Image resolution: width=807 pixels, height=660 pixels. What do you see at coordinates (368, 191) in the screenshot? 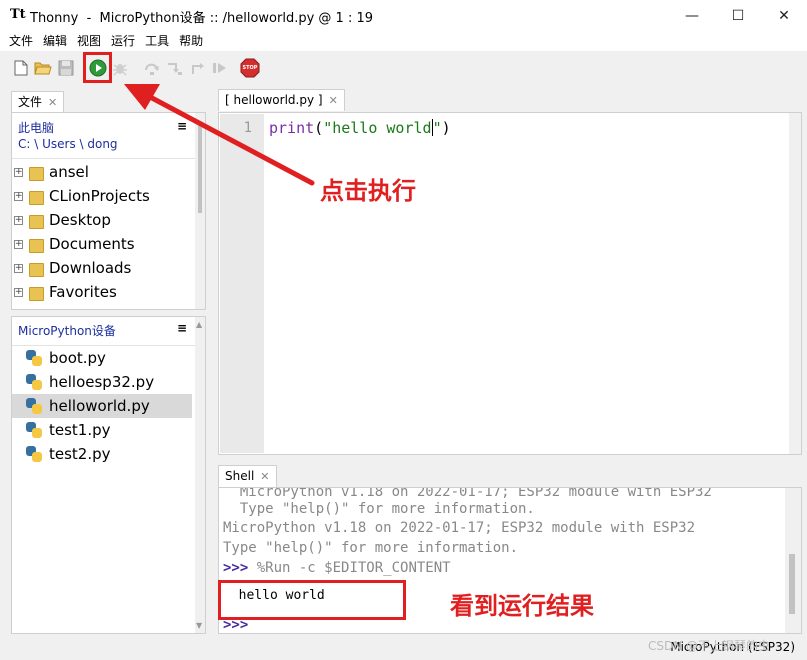
I see `run-hint-annotation: 点击执行` at bounding box center [368, 191].